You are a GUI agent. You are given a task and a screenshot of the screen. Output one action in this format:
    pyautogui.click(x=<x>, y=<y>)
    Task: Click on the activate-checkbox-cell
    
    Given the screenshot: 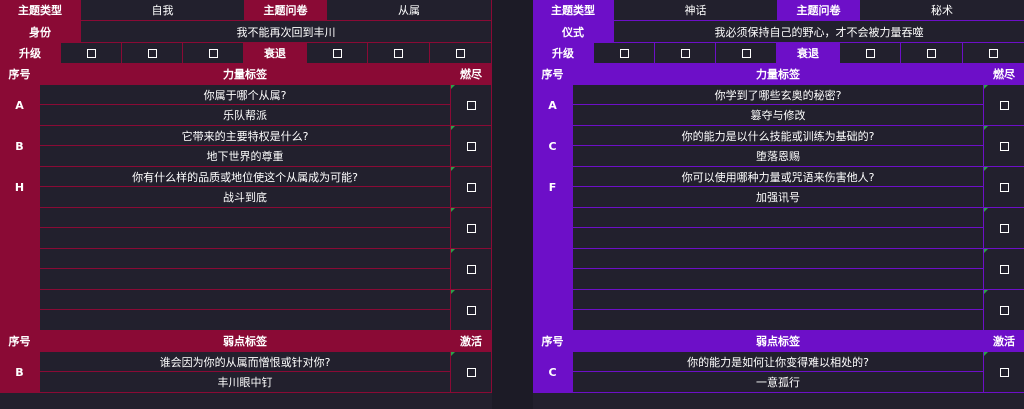 What is the action you would take?
    pyautogui.click(x=1004, y=372)
    